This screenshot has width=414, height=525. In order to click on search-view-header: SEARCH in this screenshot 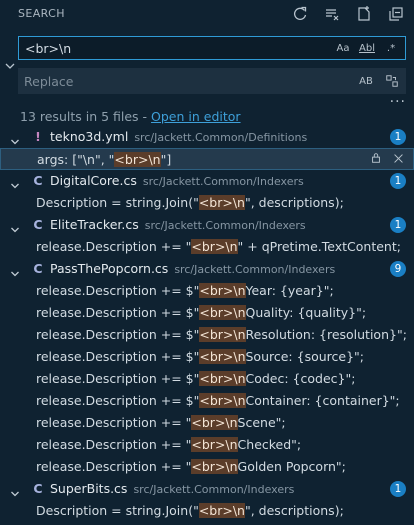, I will do `click(207, 14)`.